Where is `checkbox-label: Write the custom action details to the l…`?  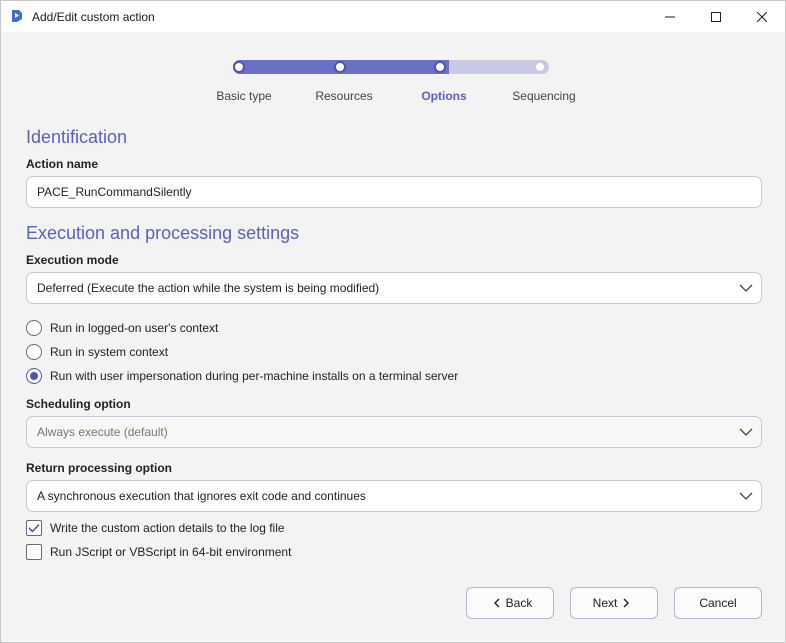 checkbox-label: Write the custom action details to the l… is located at coordinates (167, 528).